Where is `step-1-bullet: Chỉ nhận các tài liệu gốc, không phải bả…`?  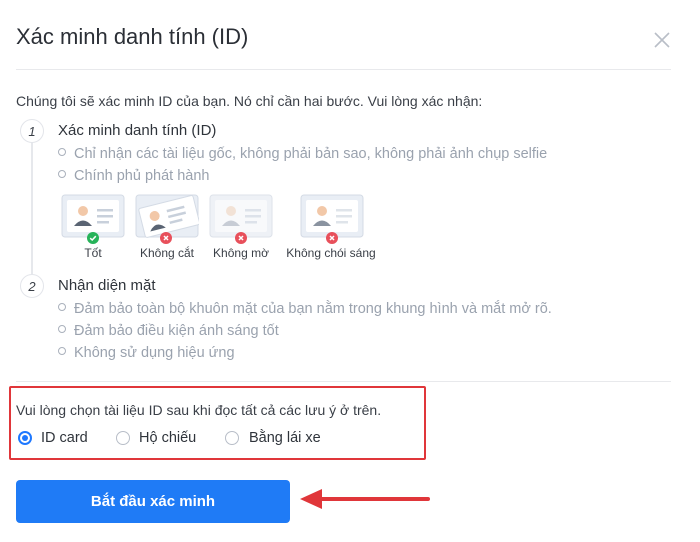 step-1-bullet: Chỉ nhận các tài liệu gốc, không phải bả… is located at coordinates (302, 154).